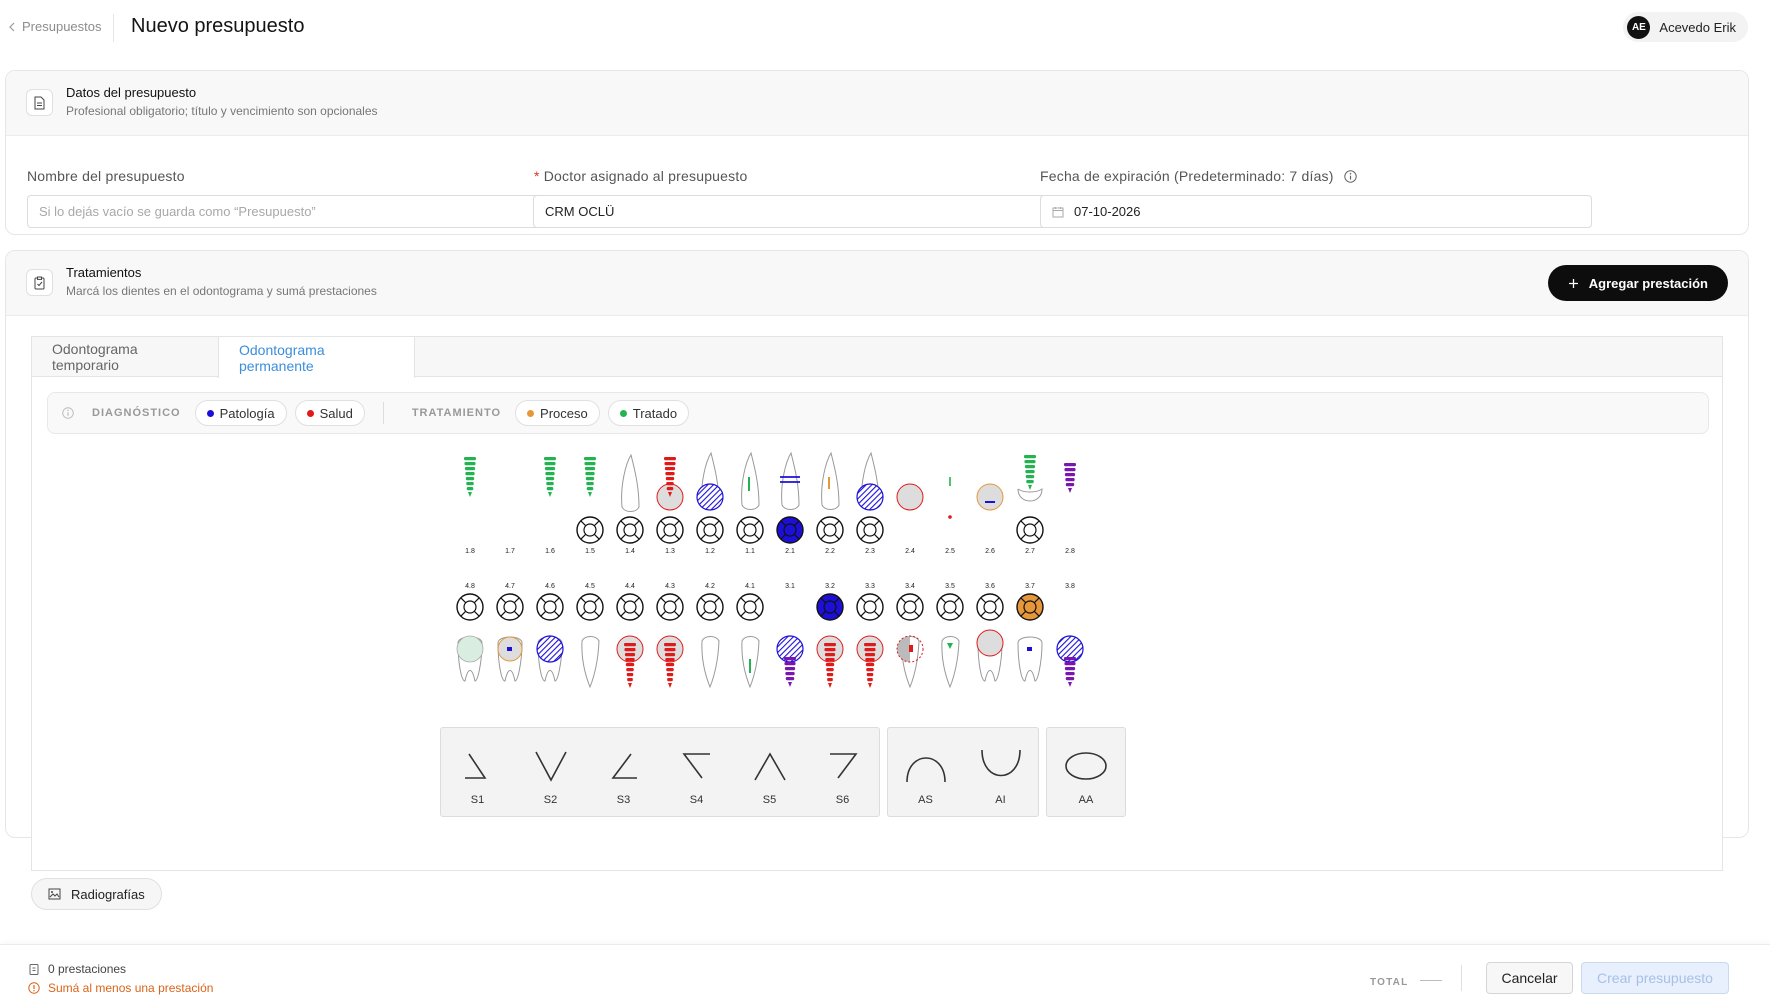  I want to click on tooth-2-1-number: 2.1, so click(790, 551).